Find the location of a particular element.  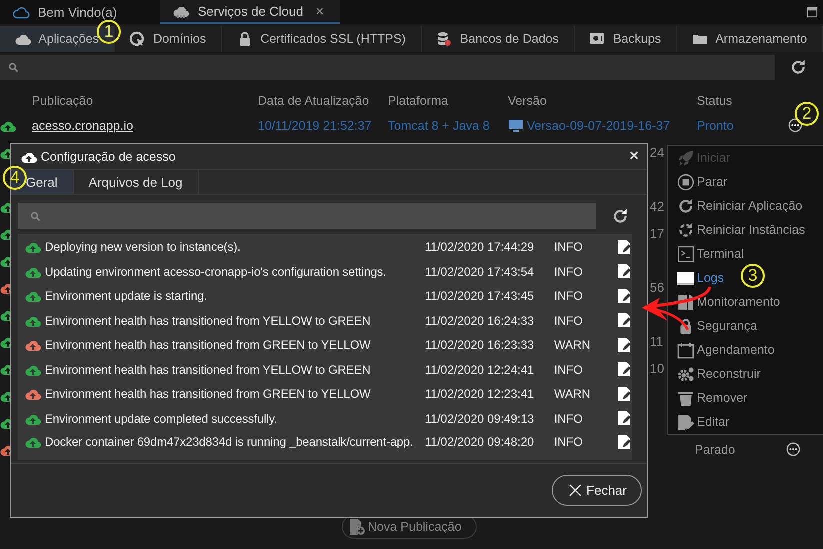

close-icon is located at coordinates (575, 490).